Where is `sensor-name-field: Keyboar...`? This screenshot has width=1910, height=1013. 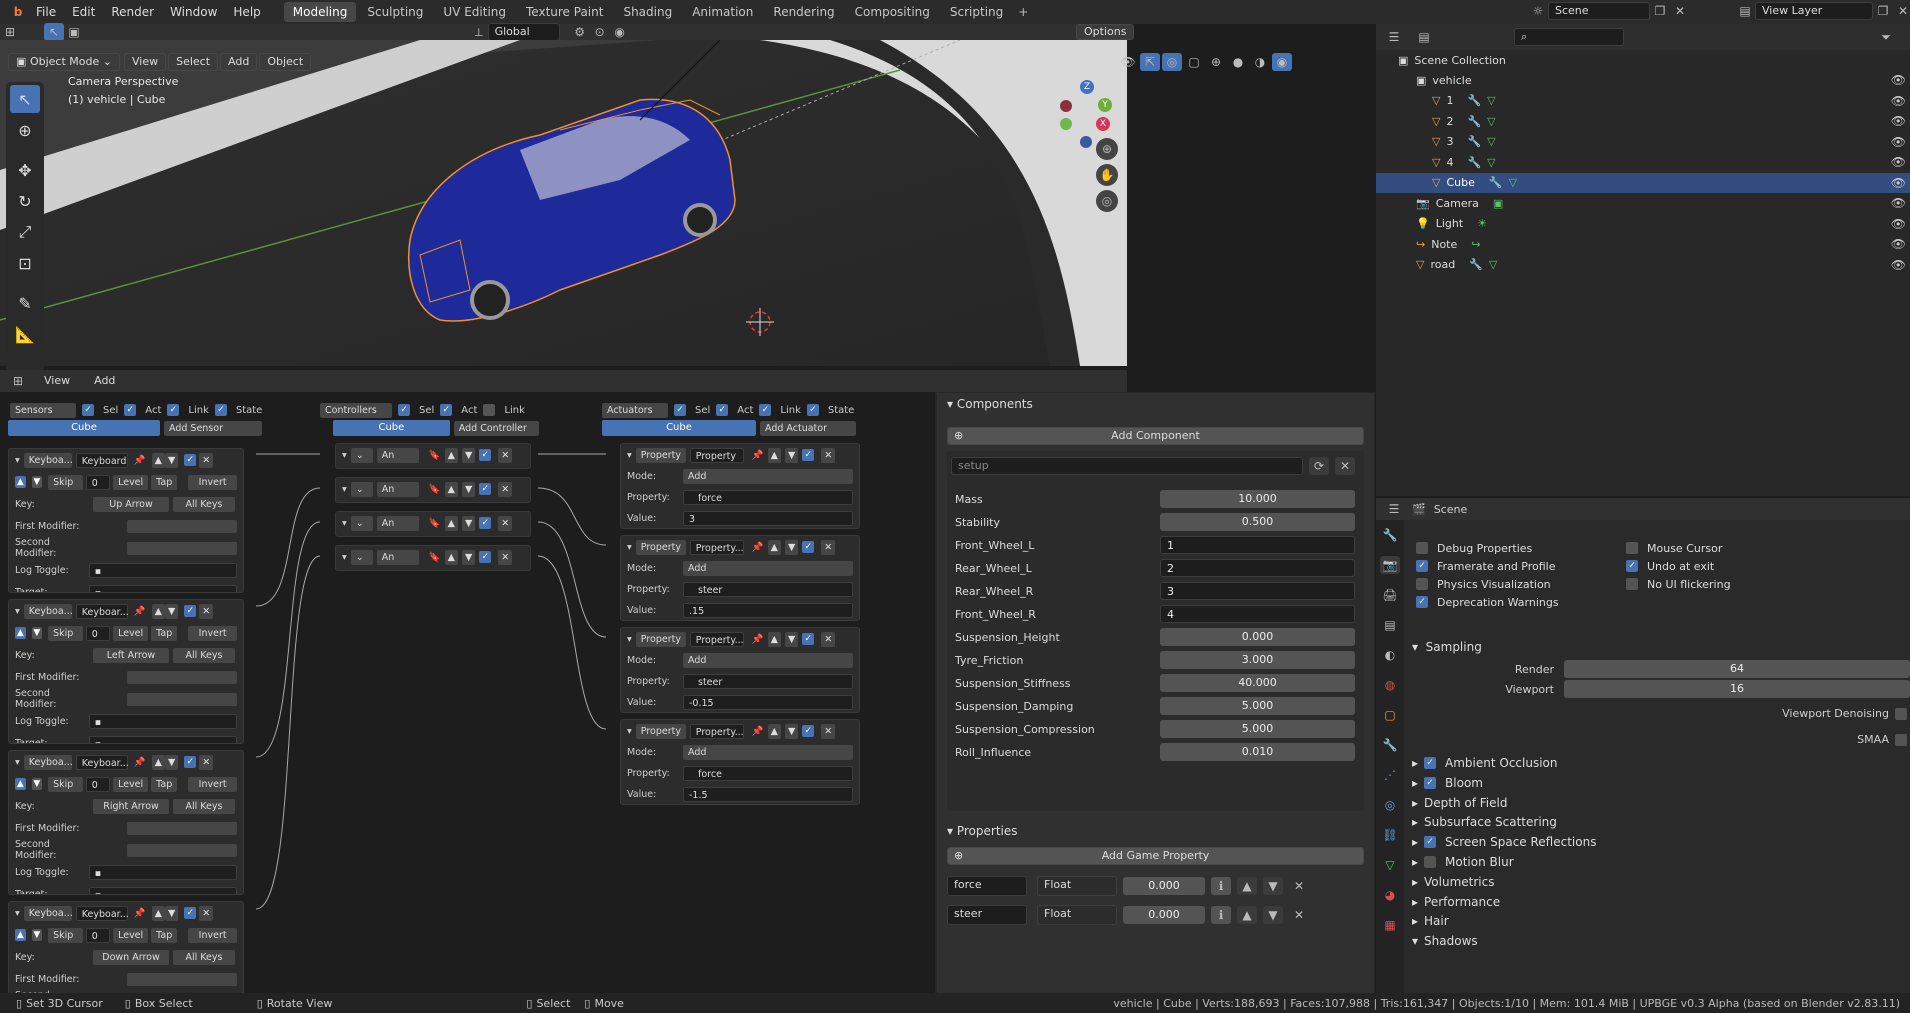
sensor-name-field: Keyboar... is located at coordinates (102, 762).